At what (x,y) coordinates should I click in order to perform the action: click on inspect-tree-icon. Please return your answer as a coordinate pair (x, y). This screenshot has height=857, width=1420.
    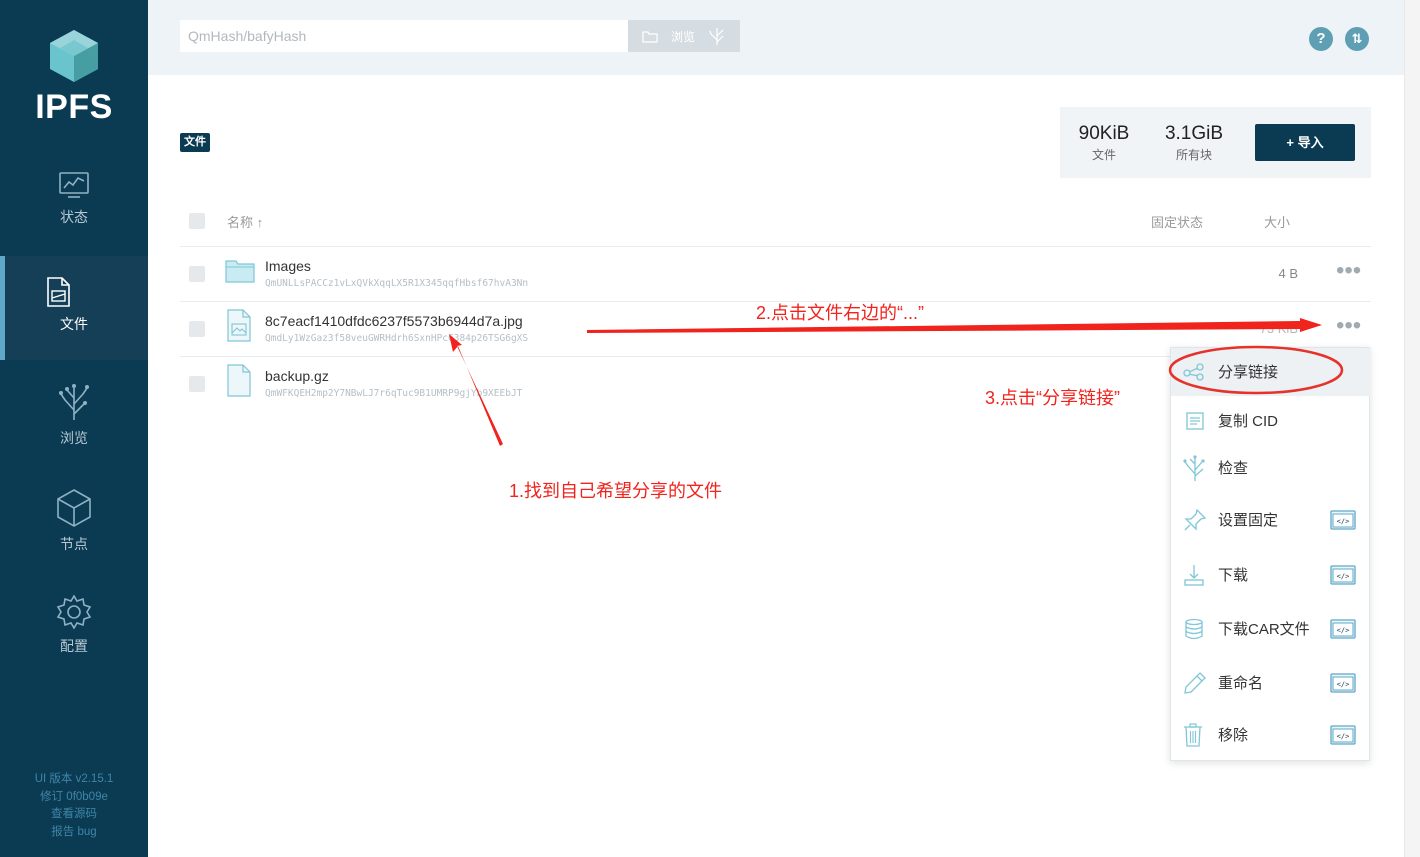
    Looking at the image, I should click on (1194, 468).